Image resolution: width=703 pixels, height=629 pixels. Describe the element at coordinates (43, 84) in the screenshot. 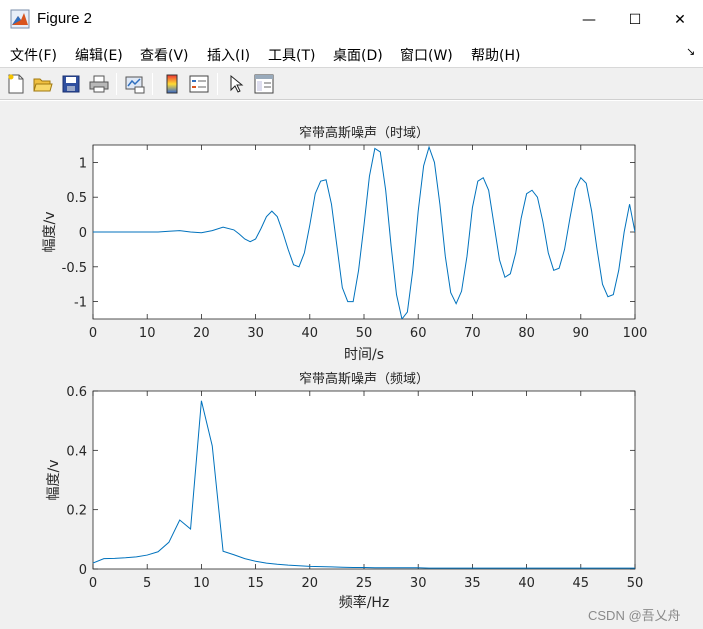

I see `open-file-icon` at that location.